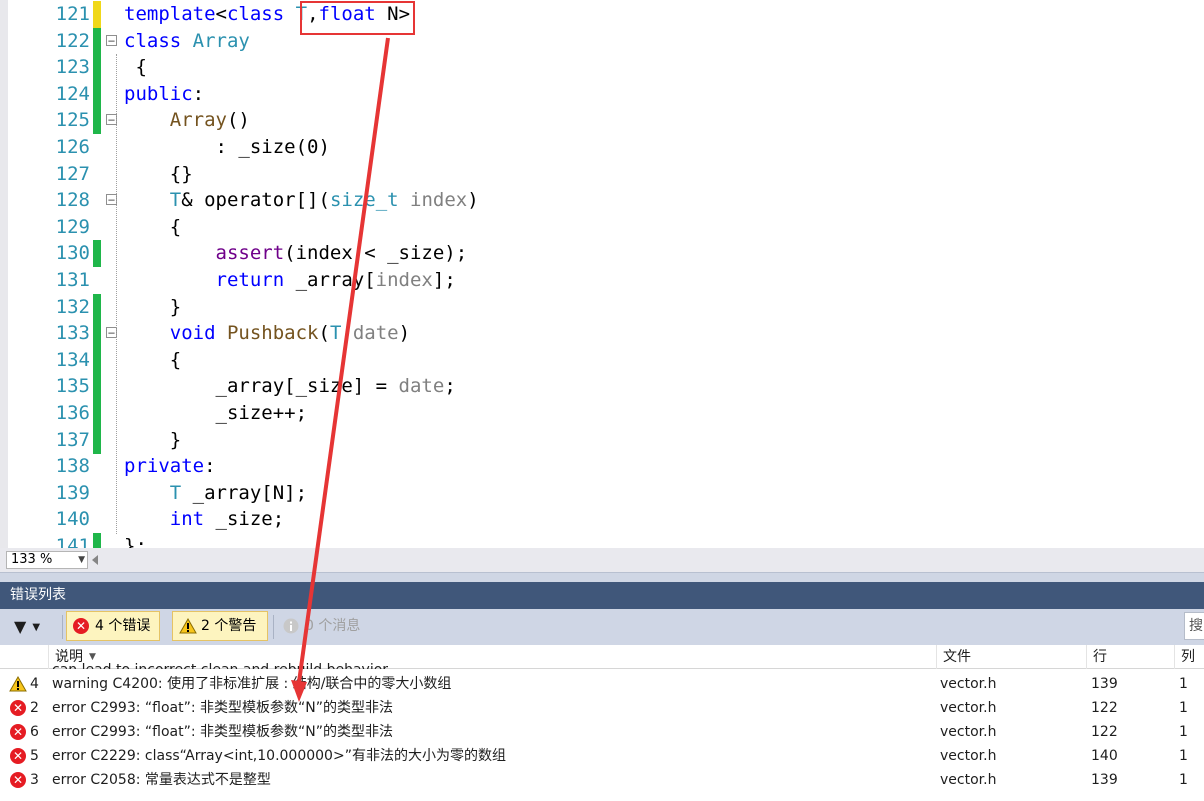  I want to click on code-token: ;, so click(450, 386).